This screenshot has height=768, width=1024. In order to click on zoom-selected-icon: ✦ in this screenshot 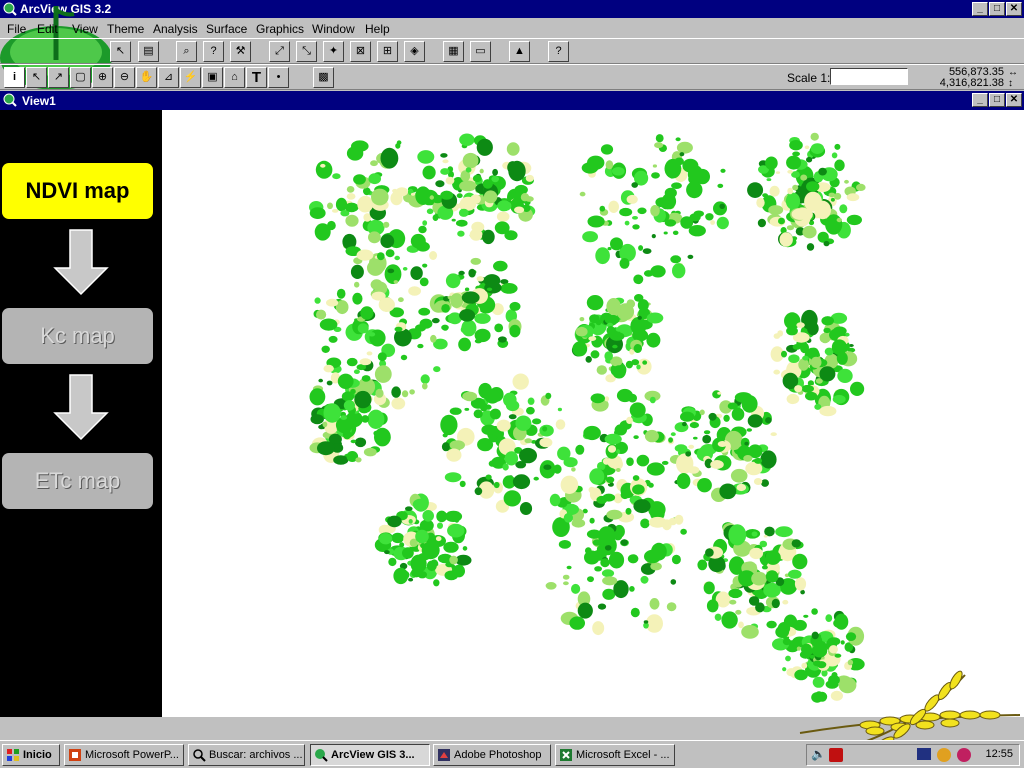, I will do `click(333, 51)`.